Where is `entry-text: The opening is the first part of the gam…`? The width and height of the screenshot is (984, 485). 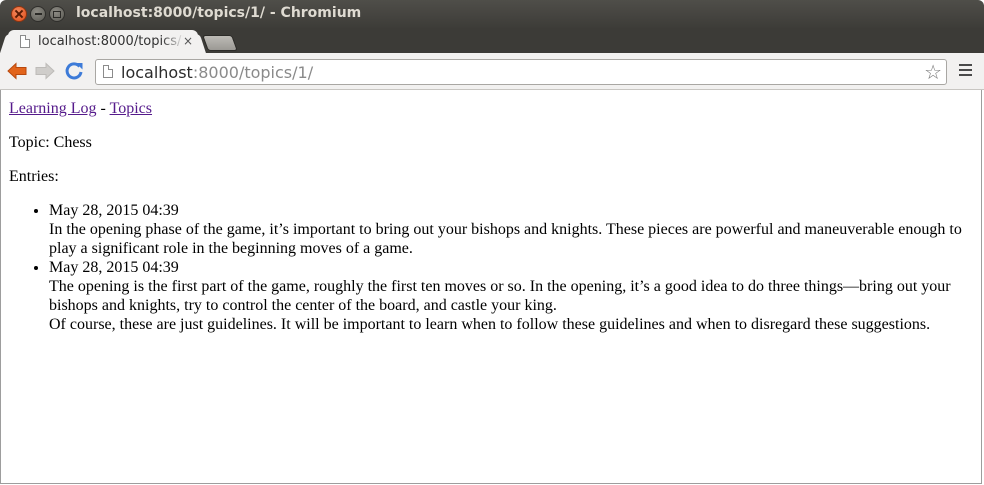
entry-text: The opening is the first part of the gam… is located at coordinates (500, 296).